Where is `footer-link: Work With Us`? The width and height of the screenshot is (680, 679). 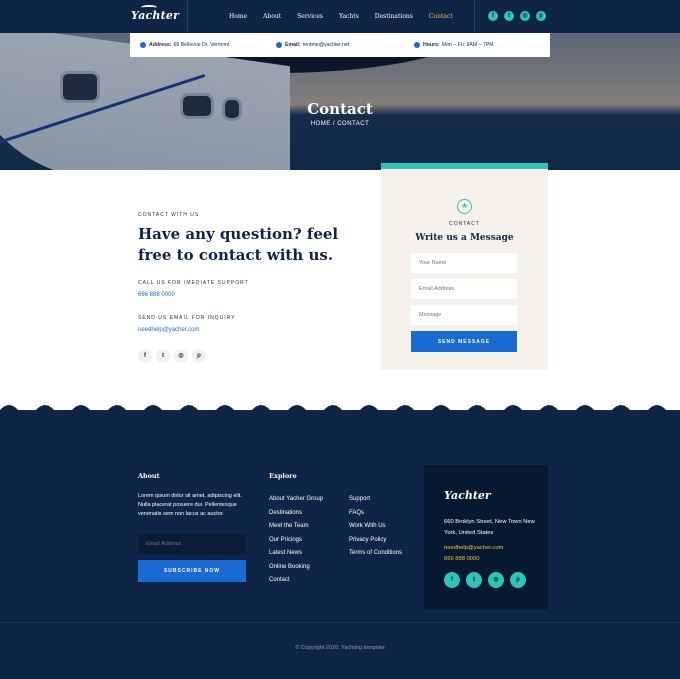 footer-link: Work With Us is located at coordinates (375, 527).